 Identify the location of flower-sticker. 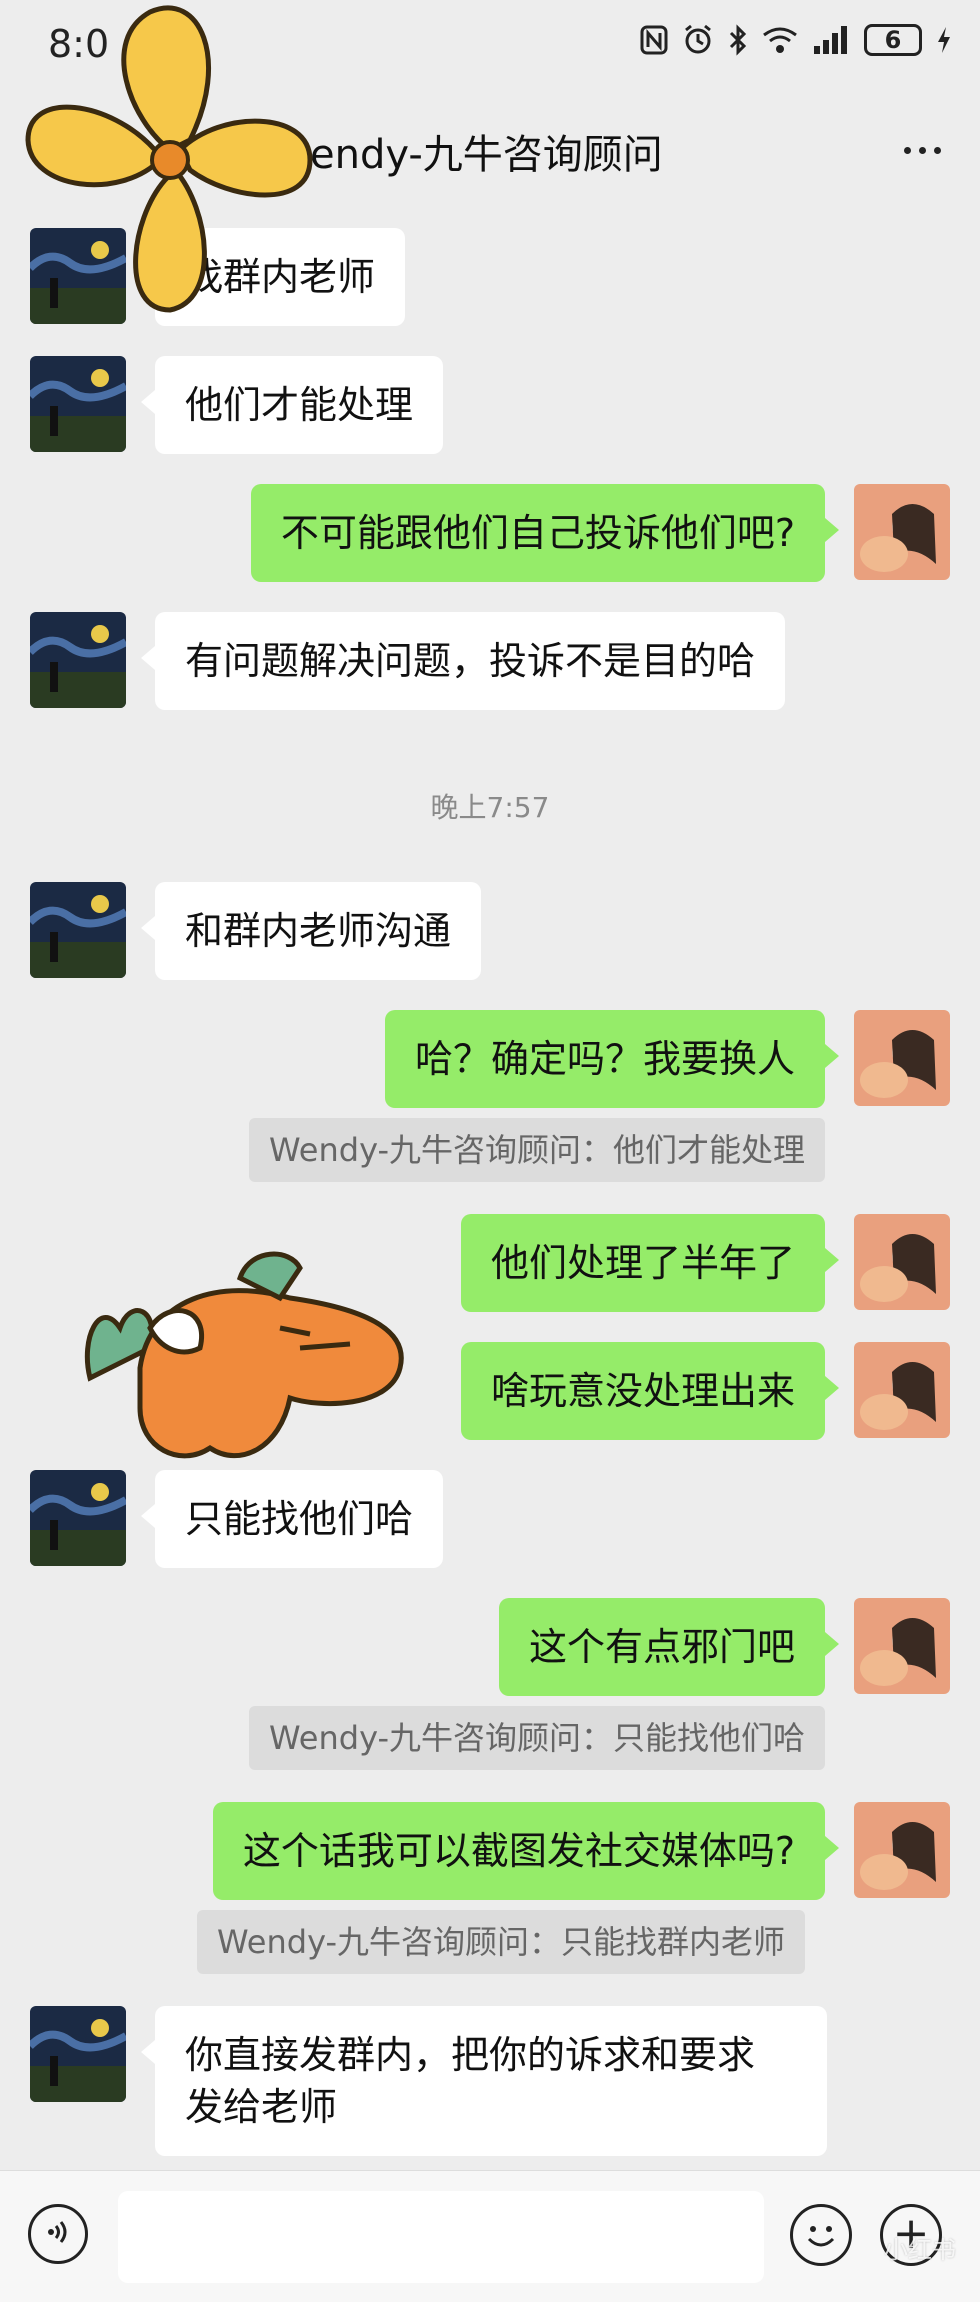
(175, 167).